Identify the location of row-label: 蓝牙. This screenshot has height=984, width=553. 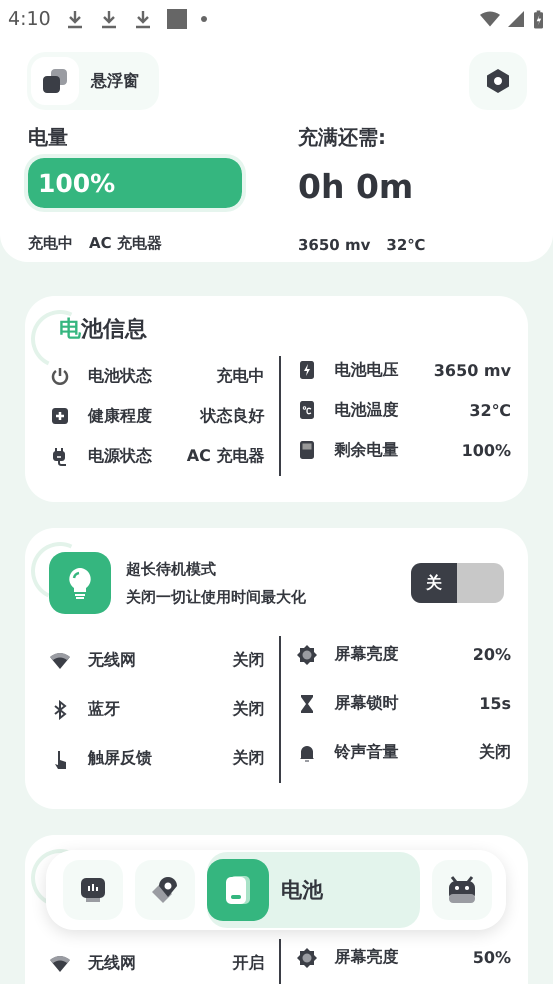
(104, 709).